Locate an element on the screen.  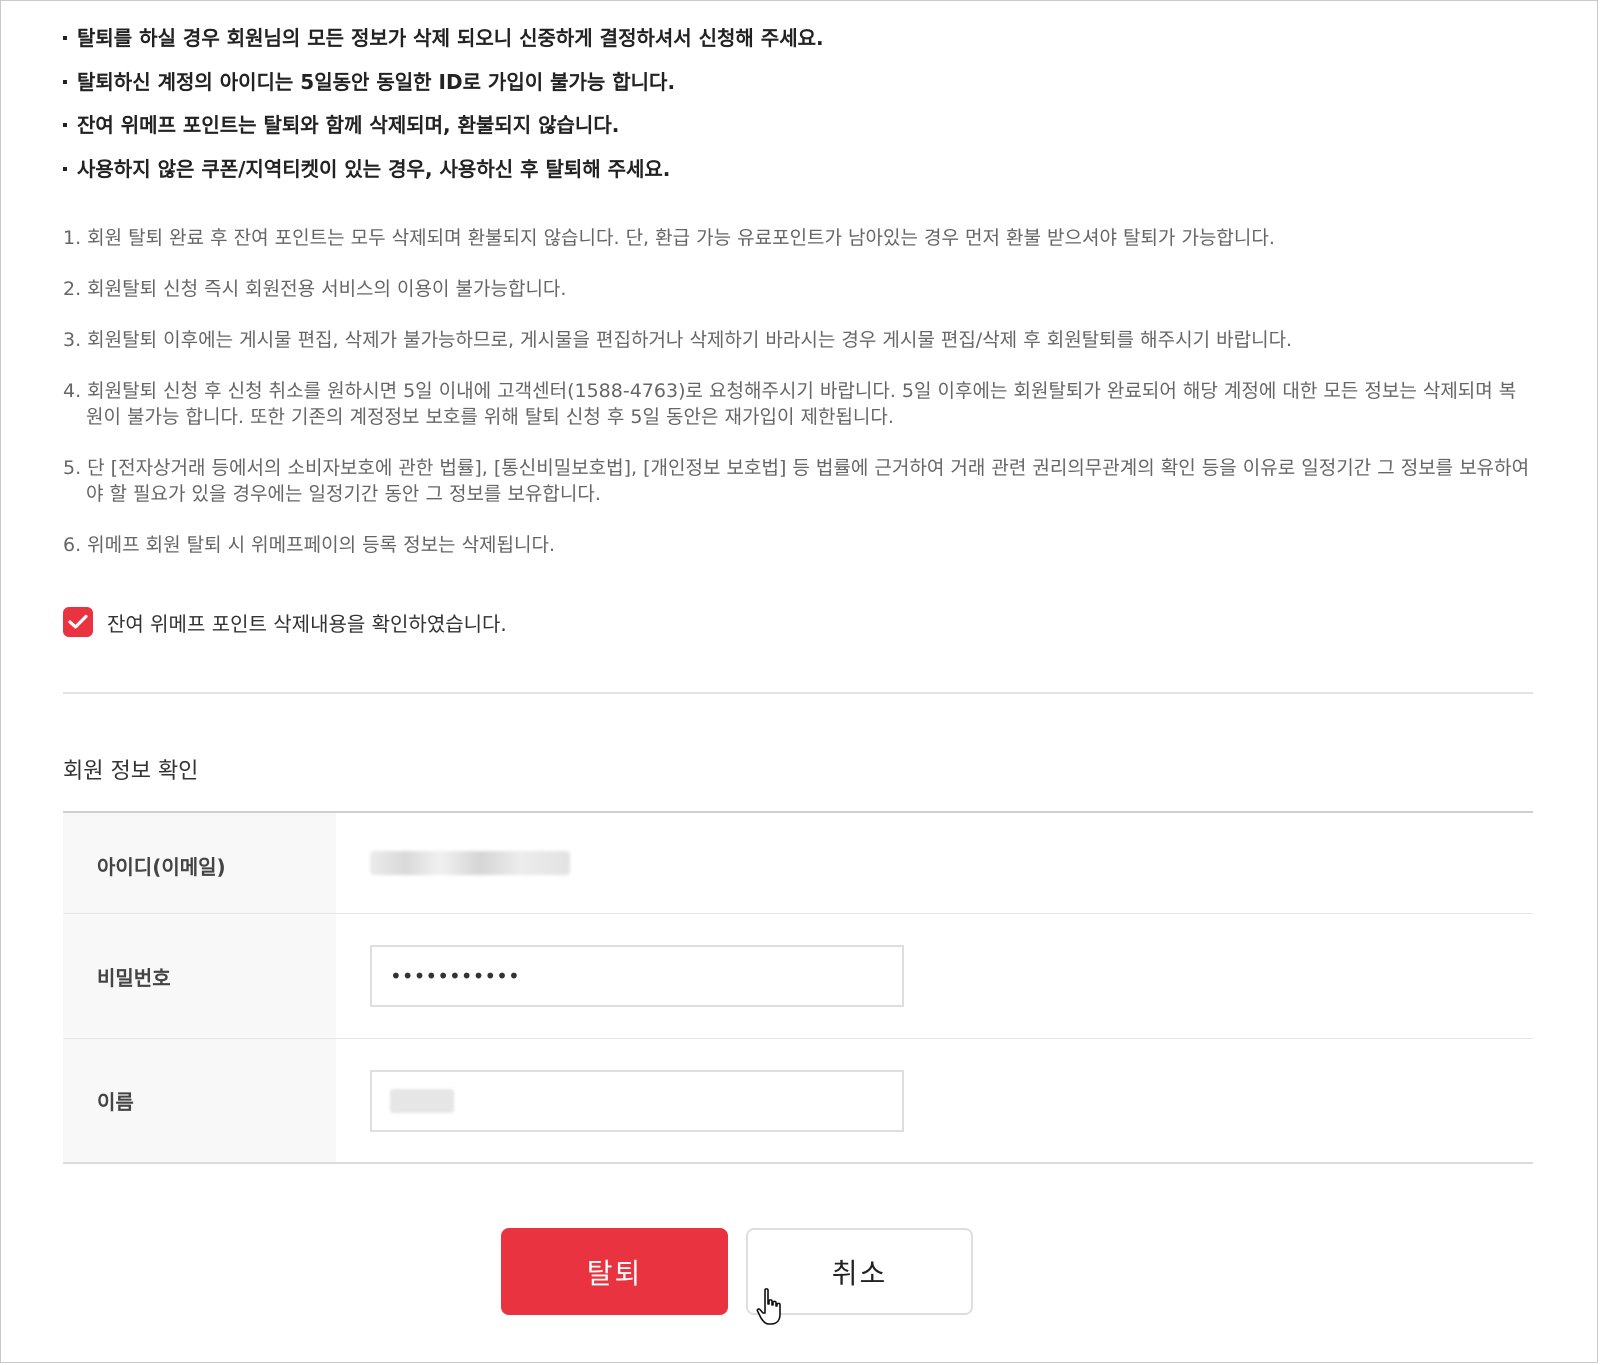
password-cell: ••••••••••• is located at coordinates (934, 976).